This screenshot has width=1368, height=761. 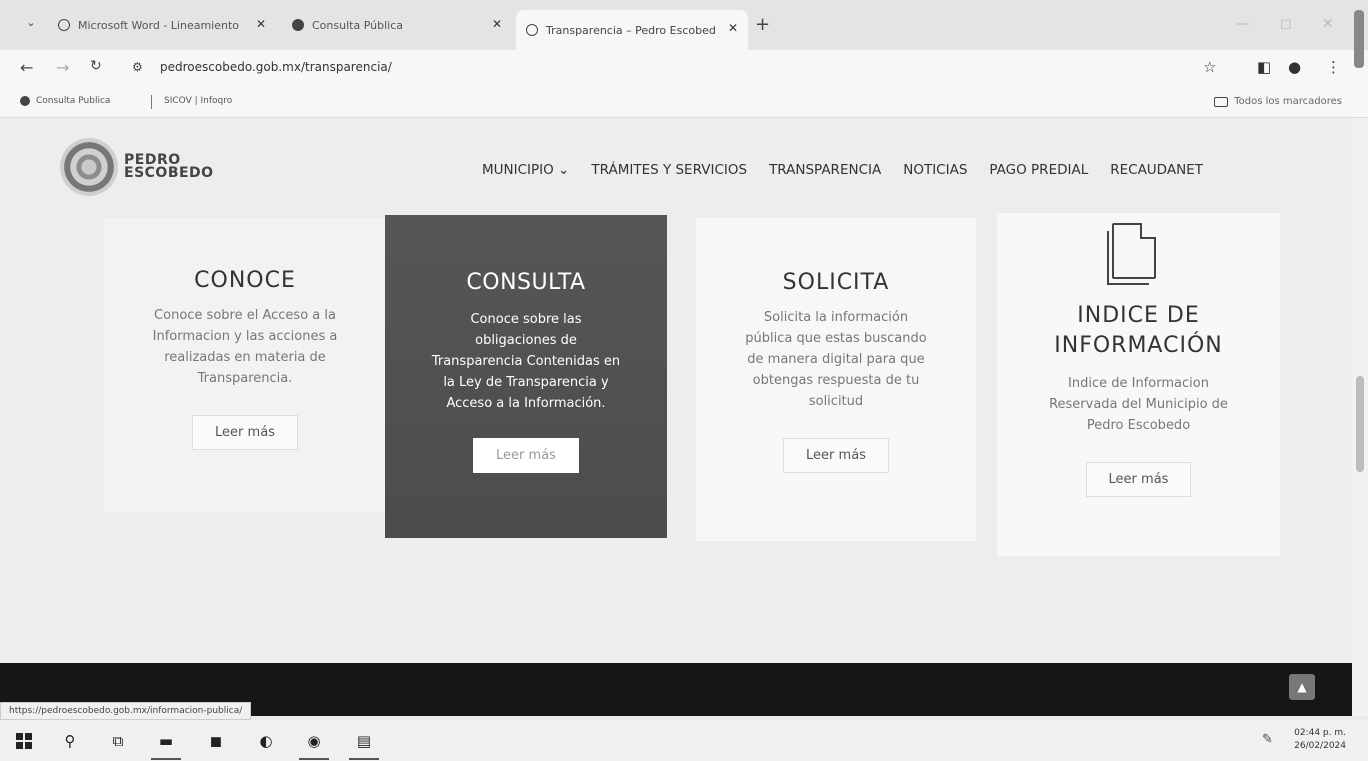 I want to click on leer-mas-solicita-button: Leer más, so click(x=836, y=455).